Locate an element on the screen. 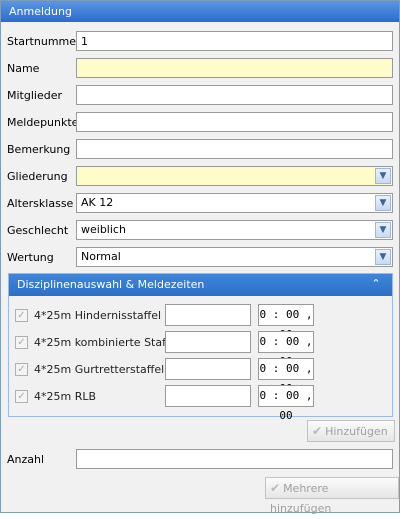  bemerkung-label: Bemerkung is located at coordinates (39, 149).